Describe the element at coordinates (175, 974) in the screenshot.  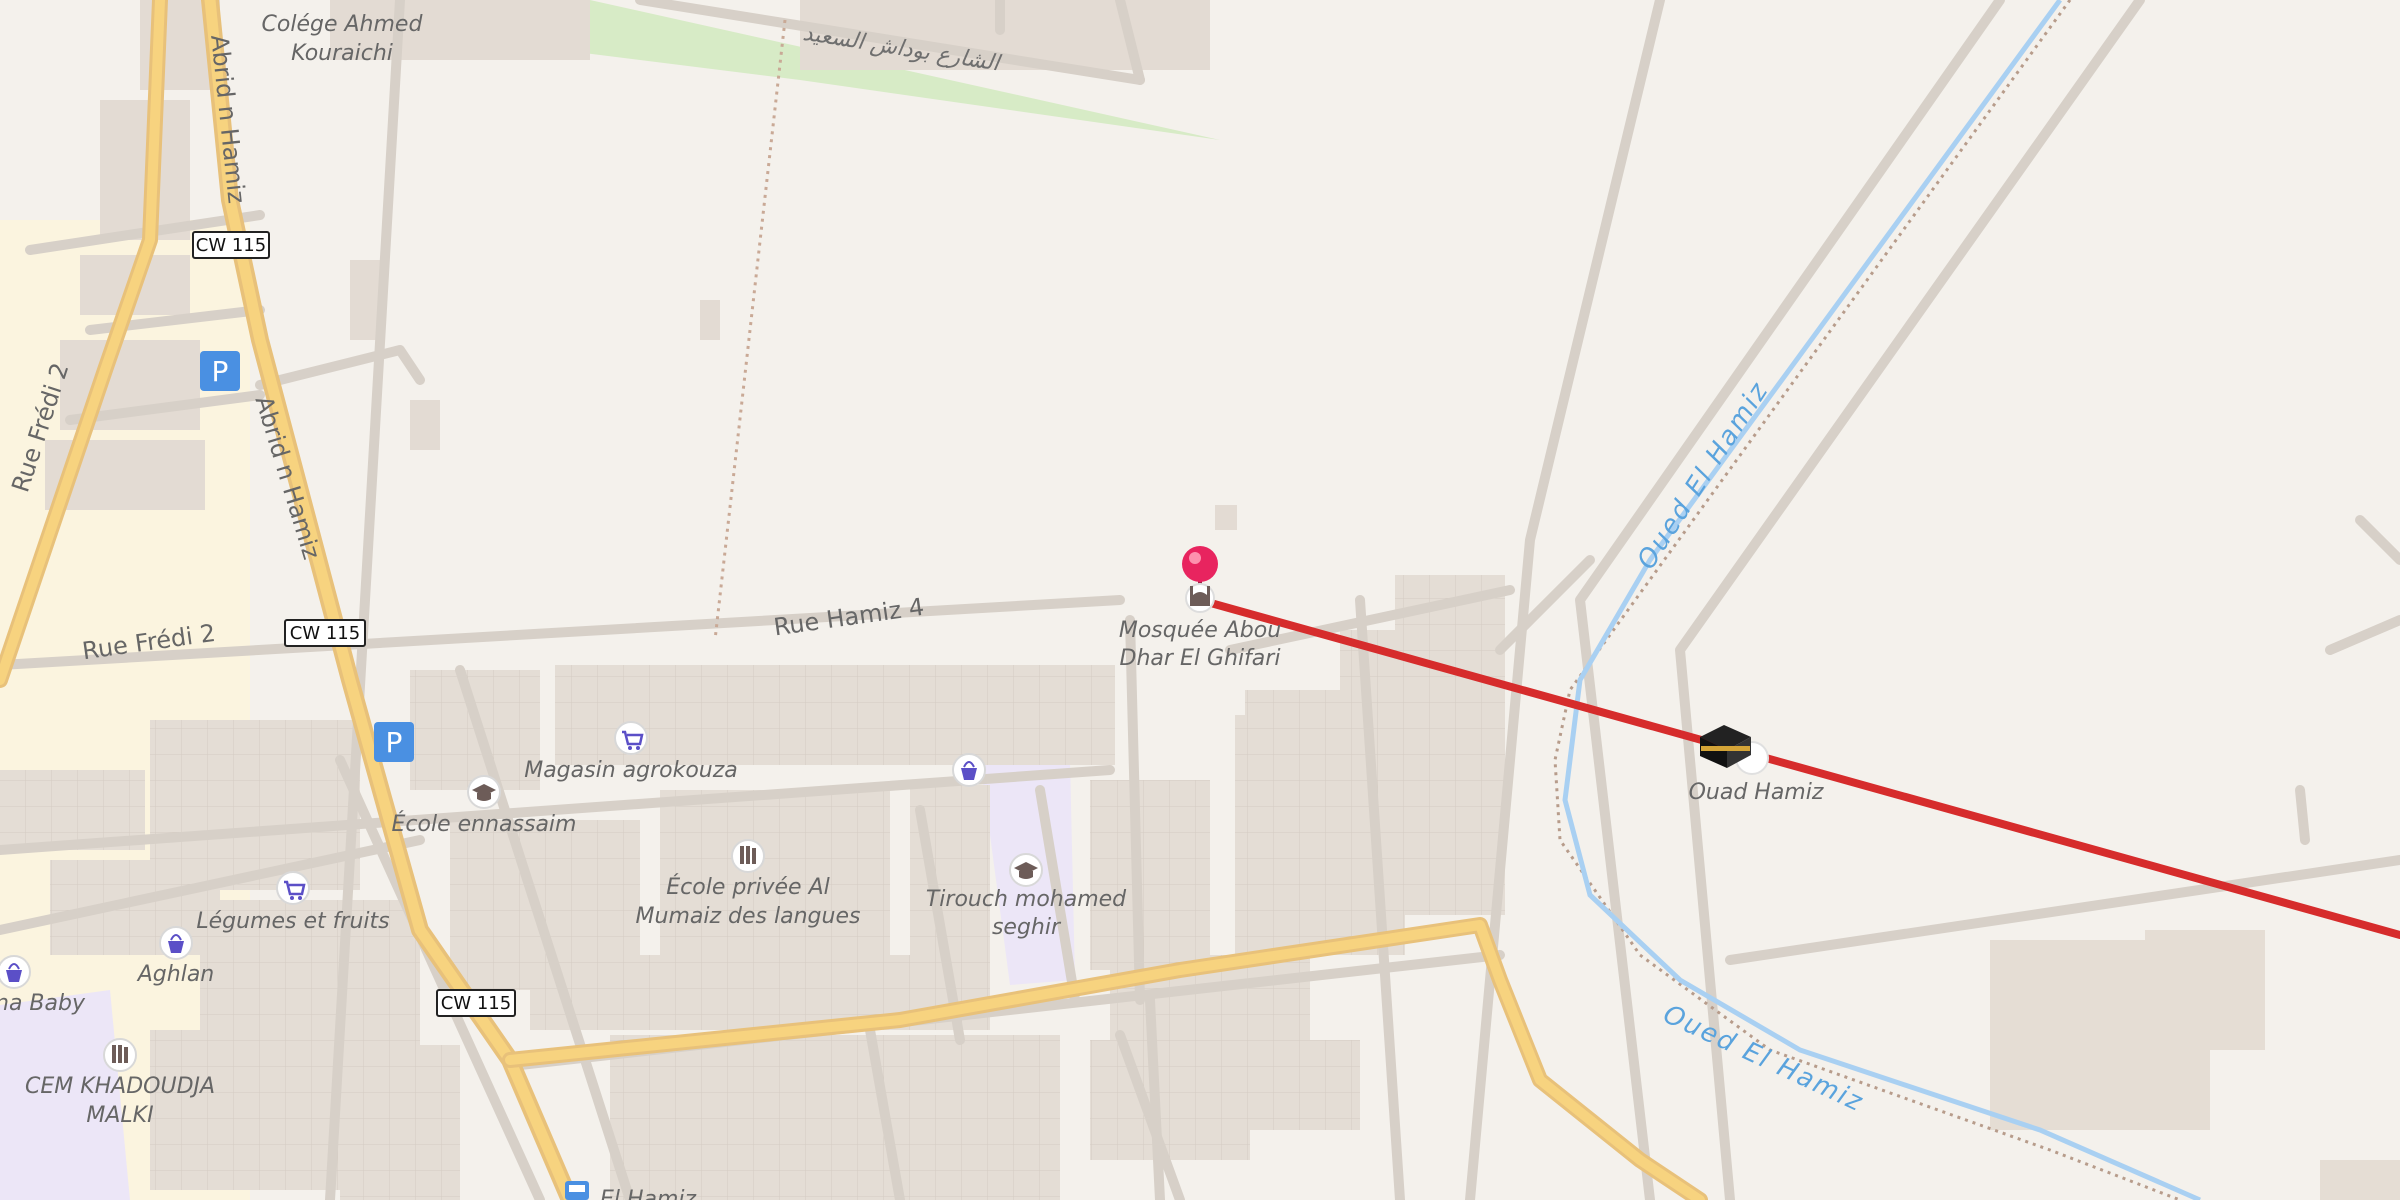
I see `aghlan-label: Aghlan` at that location.